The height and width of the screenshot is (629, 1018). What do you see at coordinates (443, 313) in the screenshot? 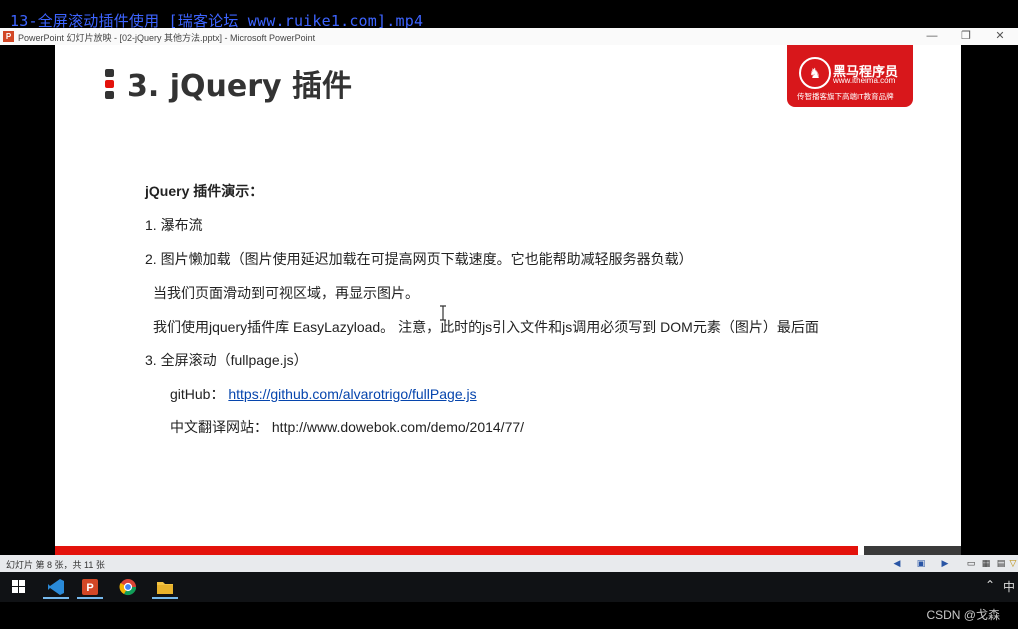
I see `text-cursor-icon` at bounding box center [443, 313].